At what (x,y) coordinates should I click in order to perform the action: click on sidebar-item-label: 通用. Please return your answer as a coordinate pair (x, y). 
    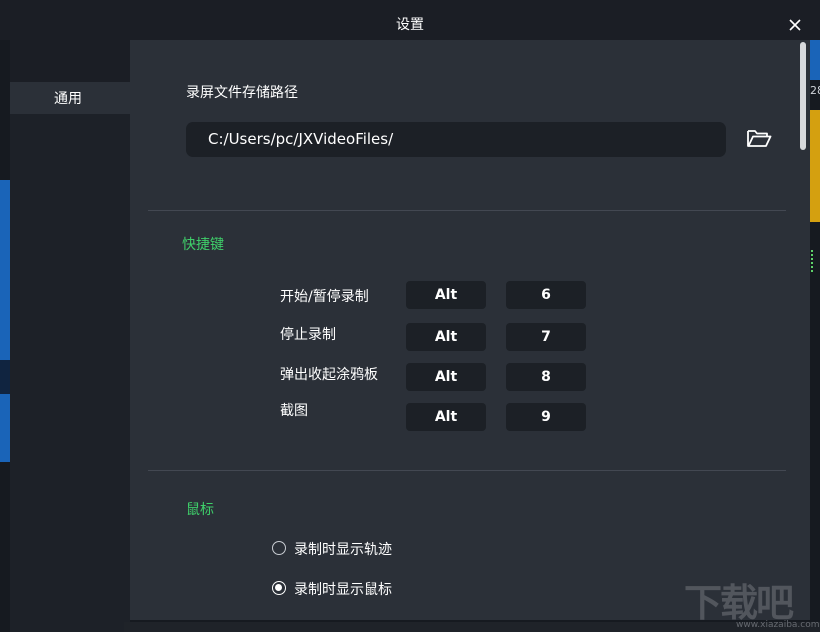
    Looking at the image, I should click on (68, 99).